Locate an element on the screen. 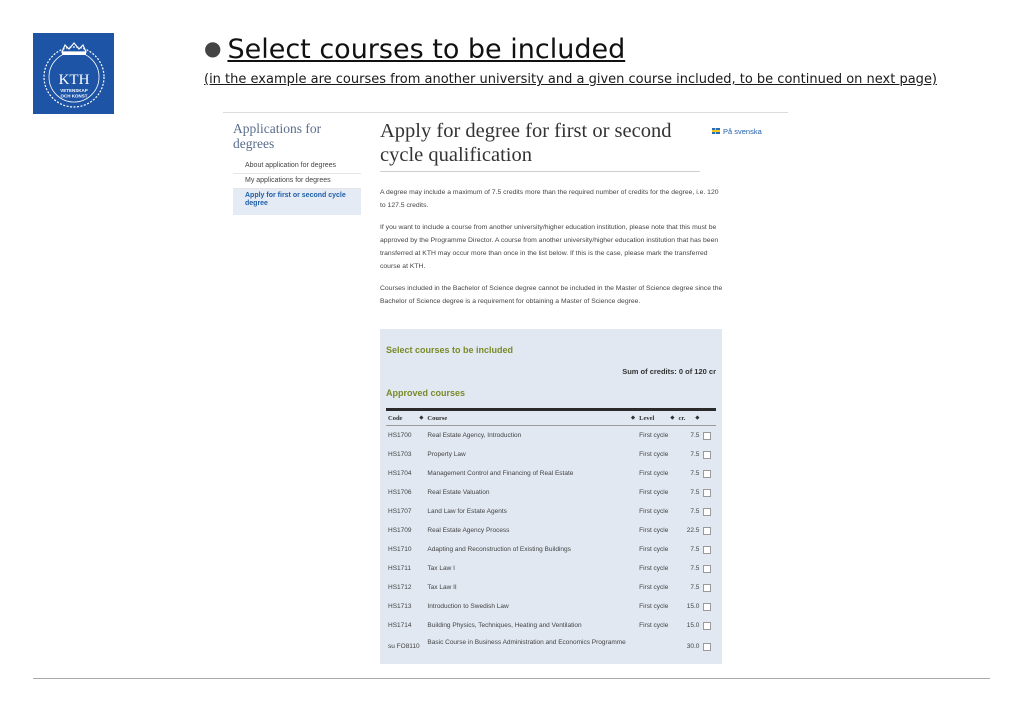  code-header-label: Code is located at coordinates (395, 418).